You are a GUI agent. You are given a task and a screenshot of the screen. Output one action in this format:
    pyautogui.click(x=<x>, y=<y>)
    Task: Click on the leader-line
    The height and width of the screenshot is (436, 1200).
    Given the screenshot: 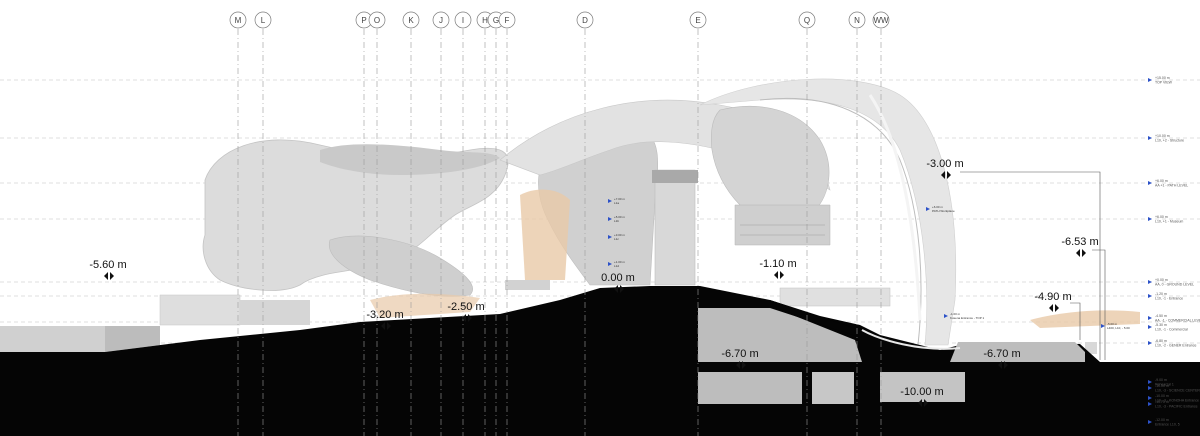 What is the action you would take?
    pyautogui.click(x=1030, y=265)
    